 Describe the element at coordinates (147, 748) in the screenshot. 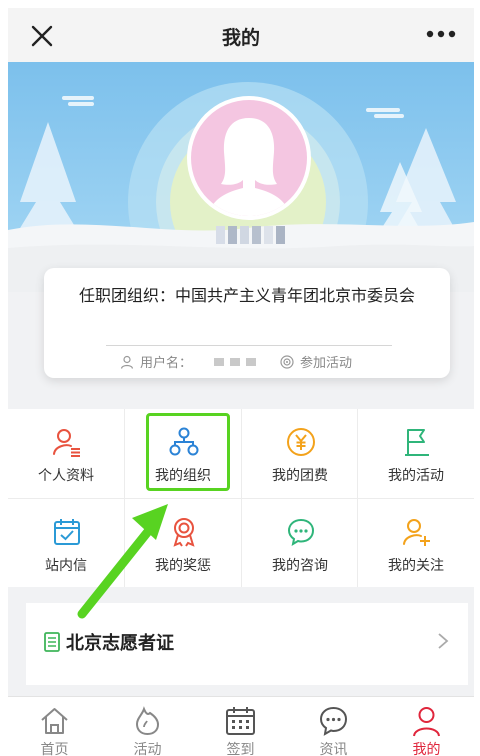

I see `tab-label: 活动` at that location.